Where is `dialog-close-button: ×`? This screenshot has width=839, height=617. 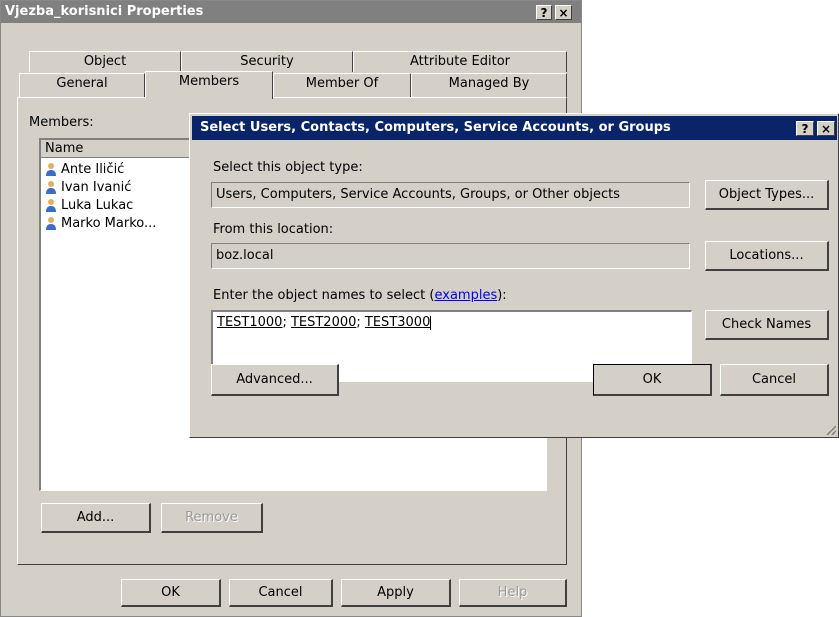 dialog-close-button: × is located at coordinates (826, 128).